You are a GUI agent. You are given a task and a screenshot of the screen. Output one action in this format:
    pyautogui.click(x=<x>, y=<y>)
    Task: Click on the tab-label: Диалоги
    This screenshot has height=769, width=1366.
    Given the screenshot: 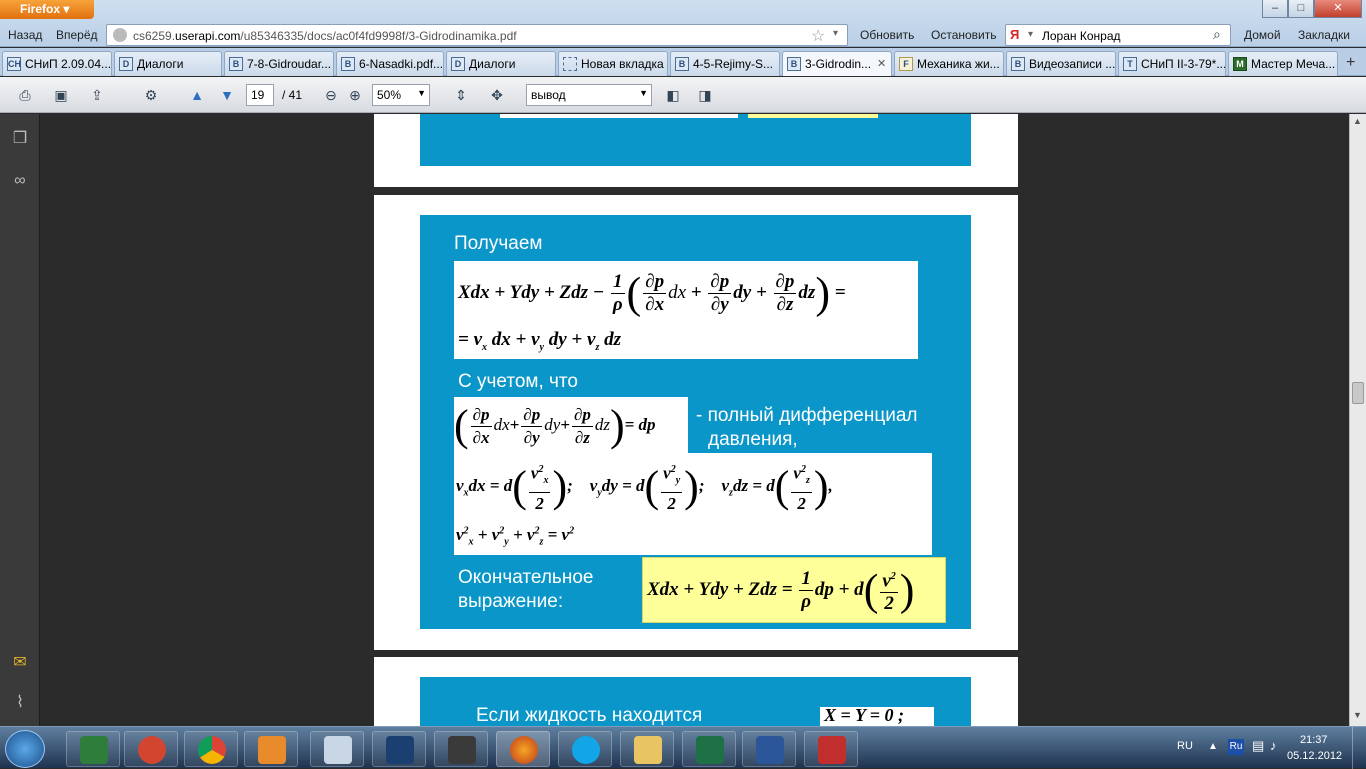 What is the action you would take?
    pyautogui.click(x=160, y=64)
    